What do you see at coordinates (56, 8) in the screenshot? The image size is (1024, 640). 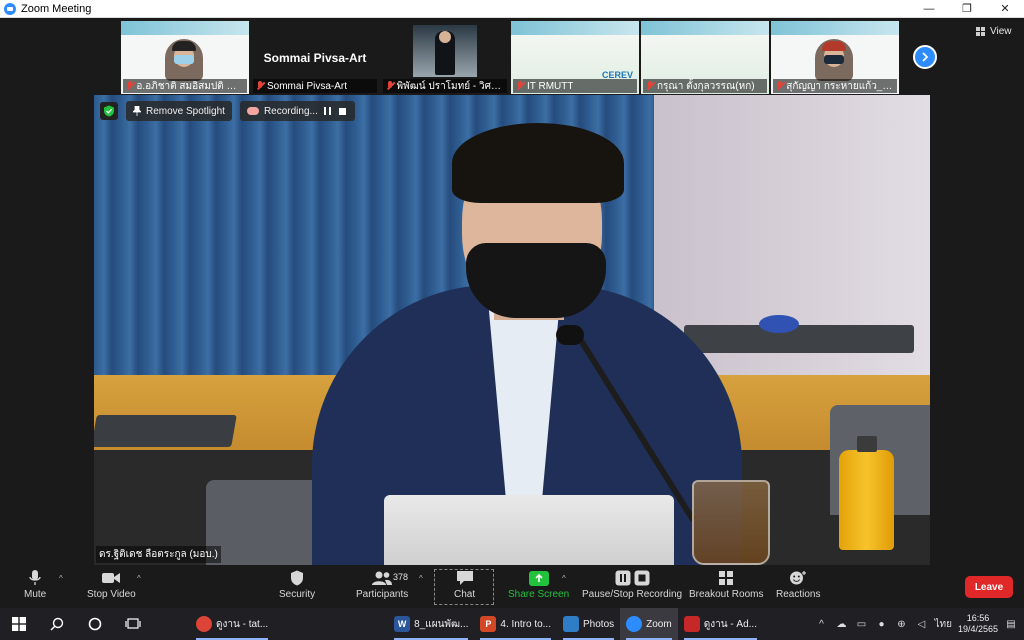 I see `window-title: Zoom Meeting` at bounding box center [56, 8].